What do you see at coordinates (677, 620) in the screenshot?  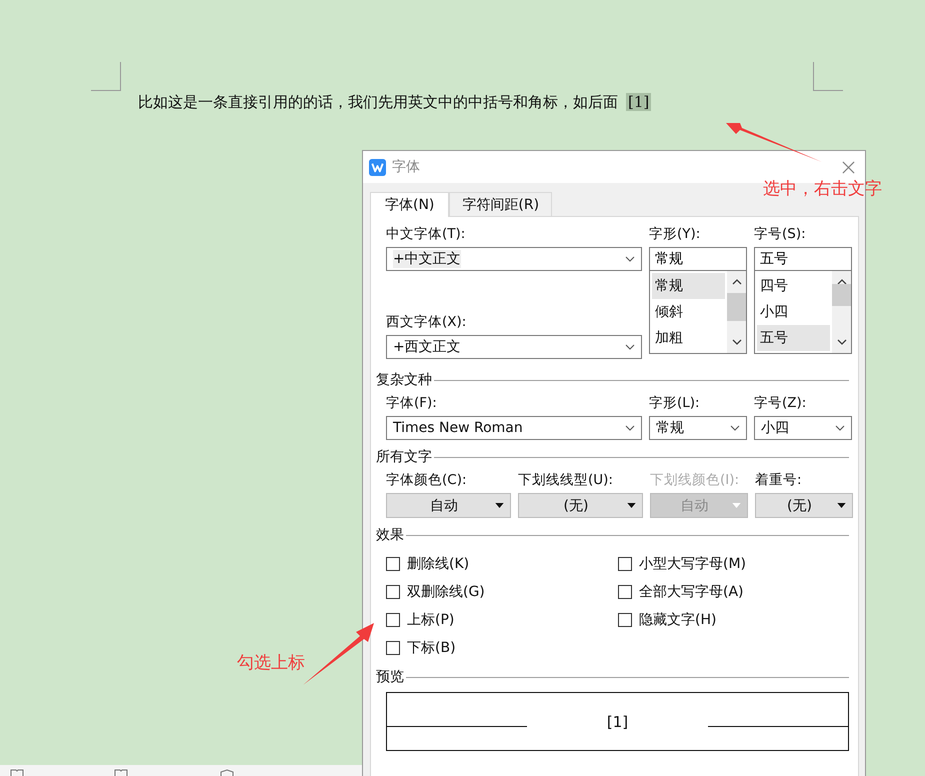 I see `checkbox-label: 隐藏文字(H)` at bounding box center [677, 620].